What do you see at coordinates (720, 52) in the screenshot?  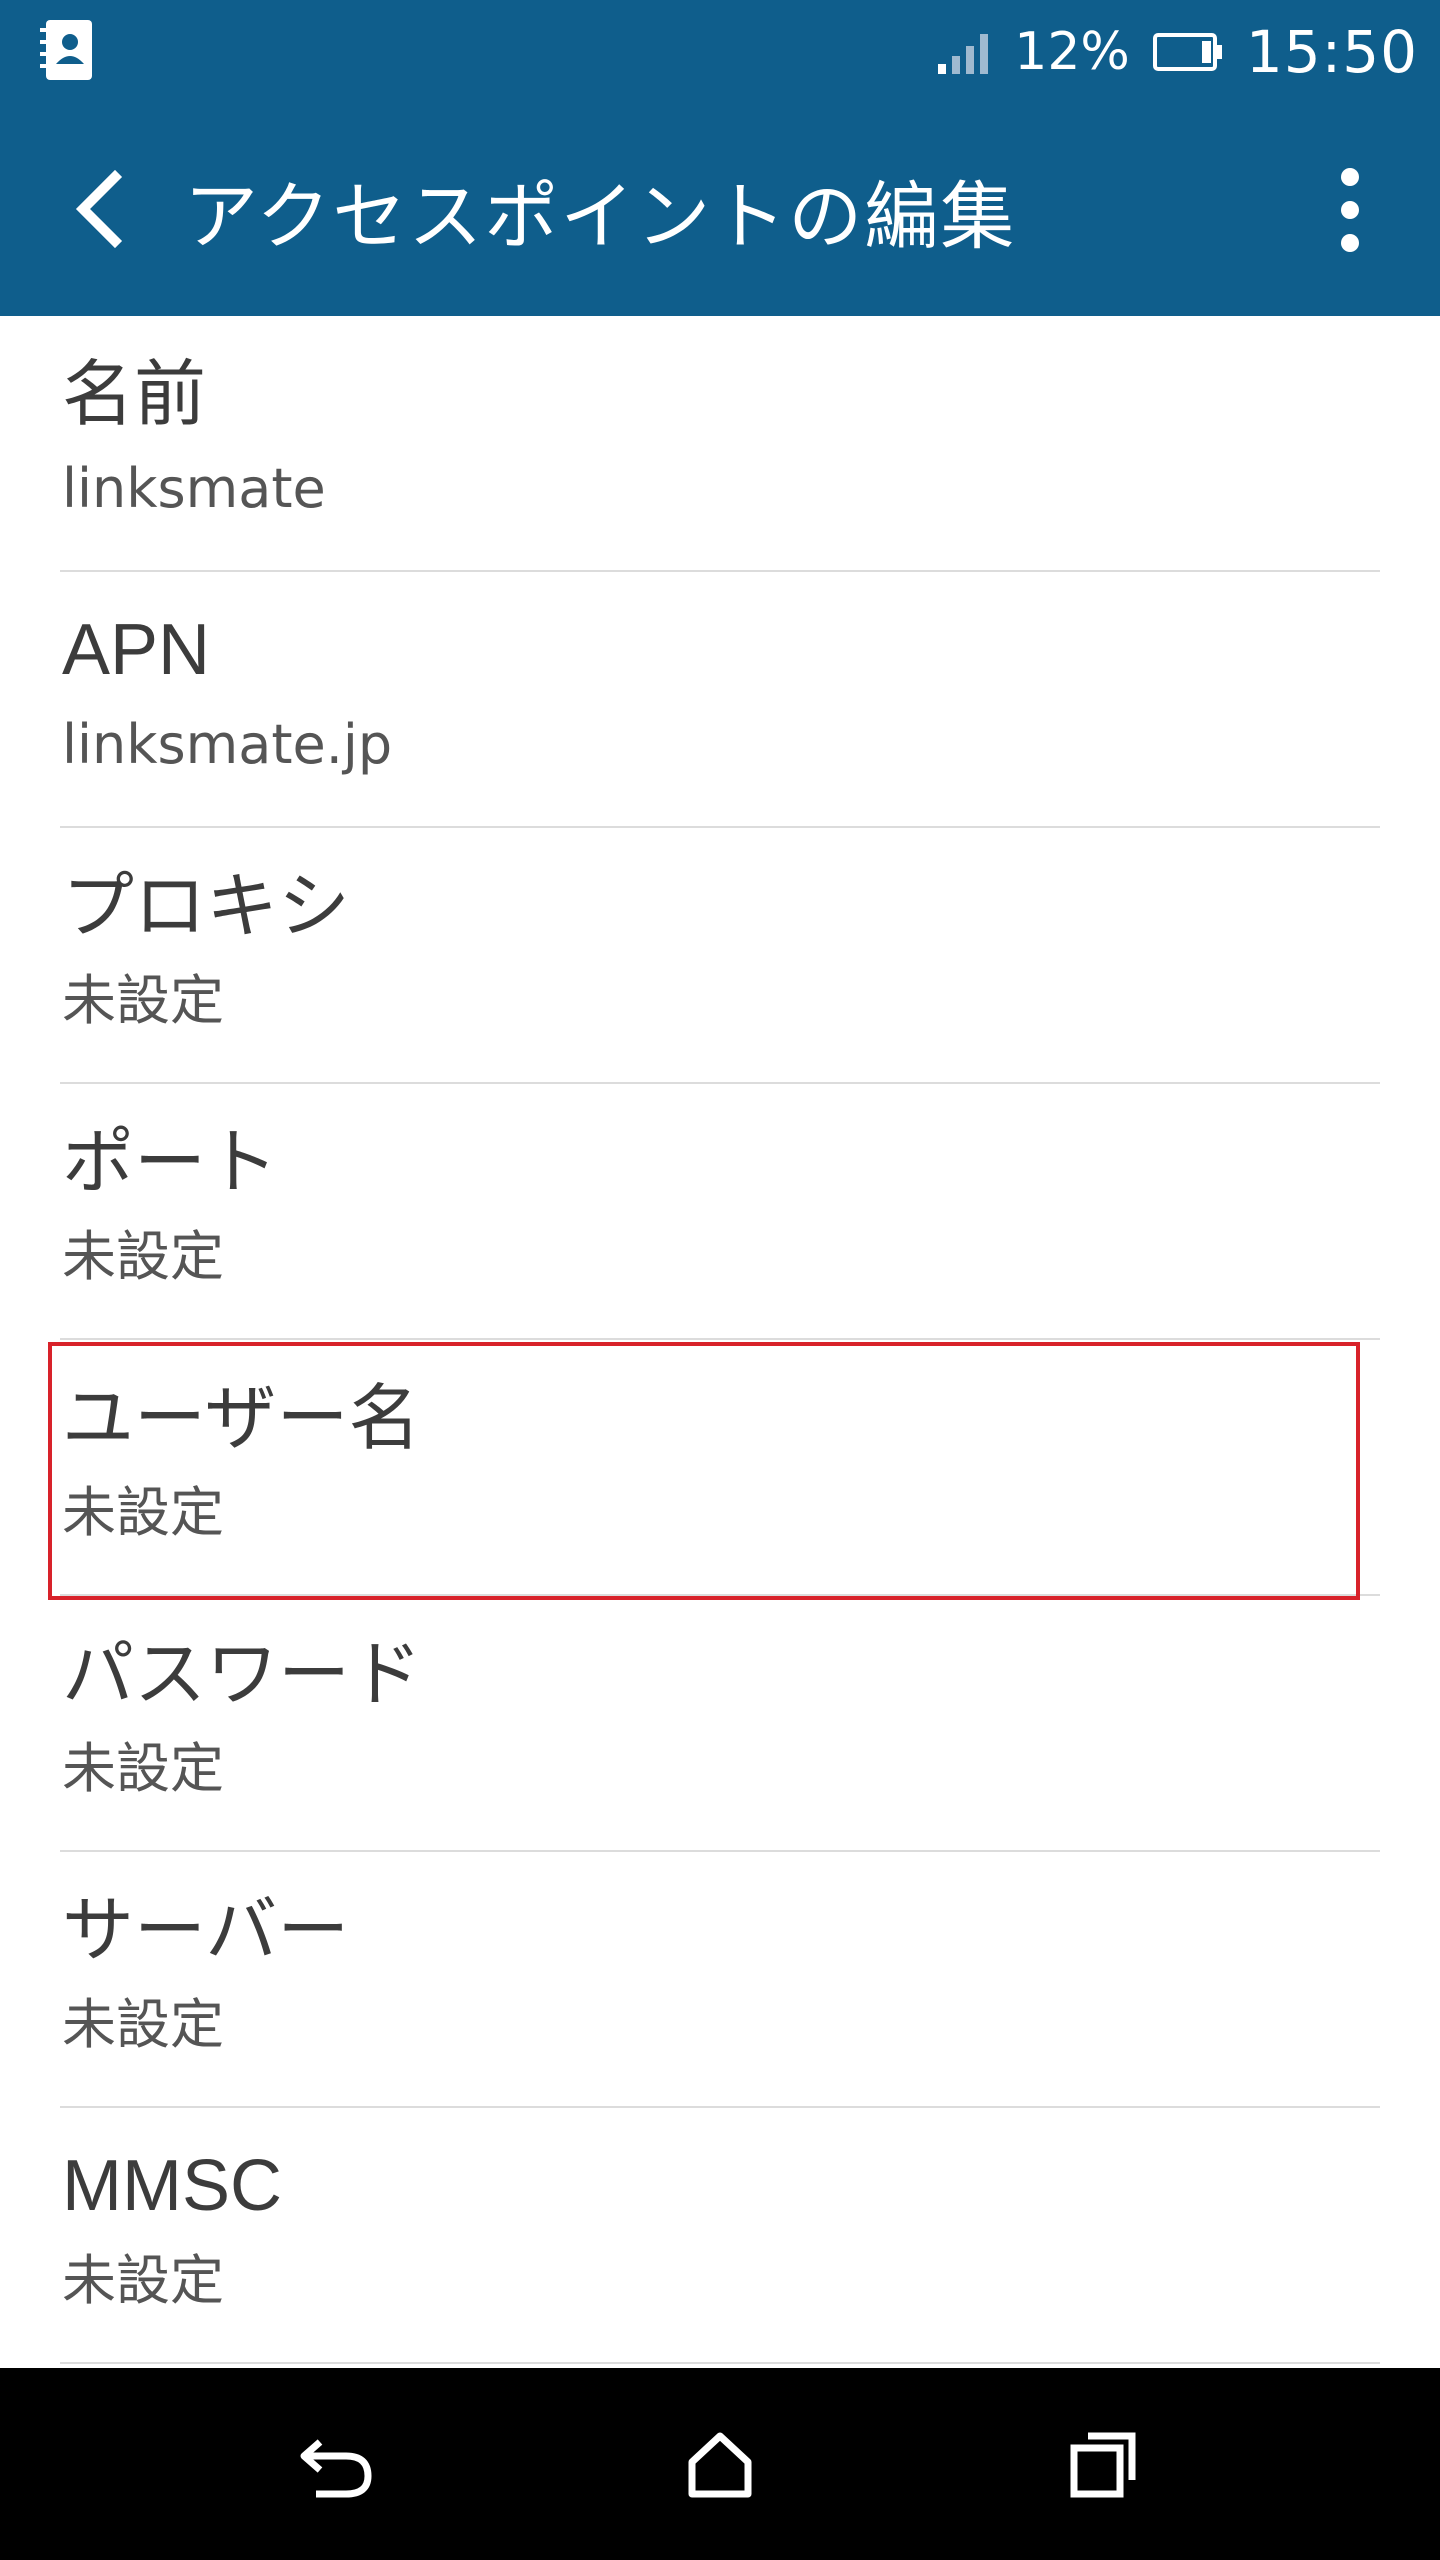 I see `status-bar: 12% 15:50` at bounding box center [720, 52].